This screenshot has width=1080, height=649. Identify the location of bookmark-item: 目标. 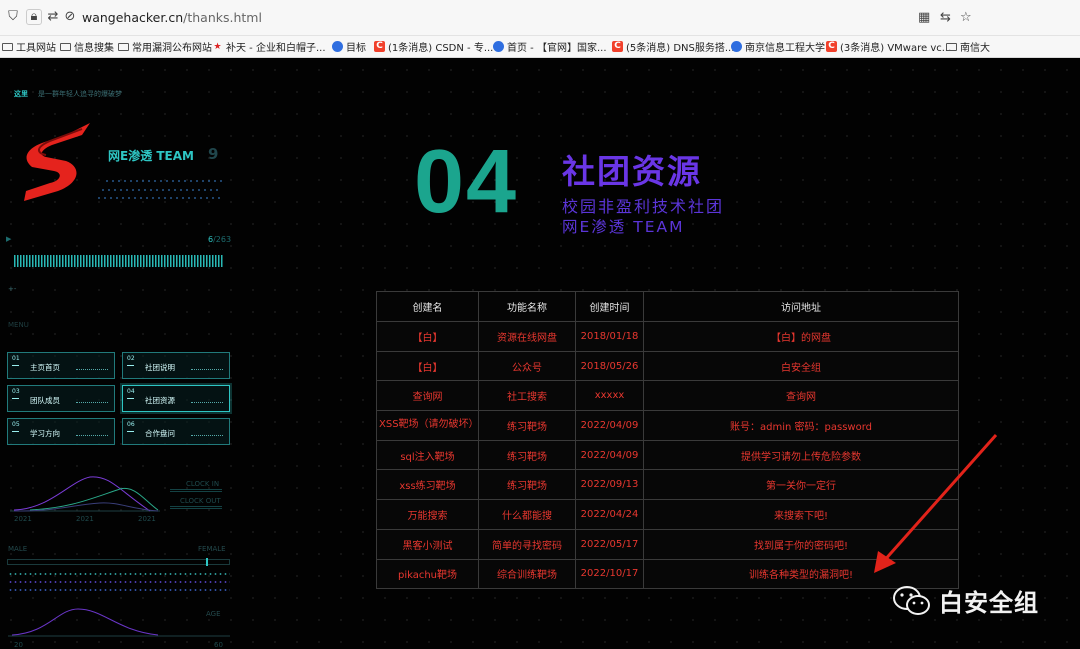
(349, 46).